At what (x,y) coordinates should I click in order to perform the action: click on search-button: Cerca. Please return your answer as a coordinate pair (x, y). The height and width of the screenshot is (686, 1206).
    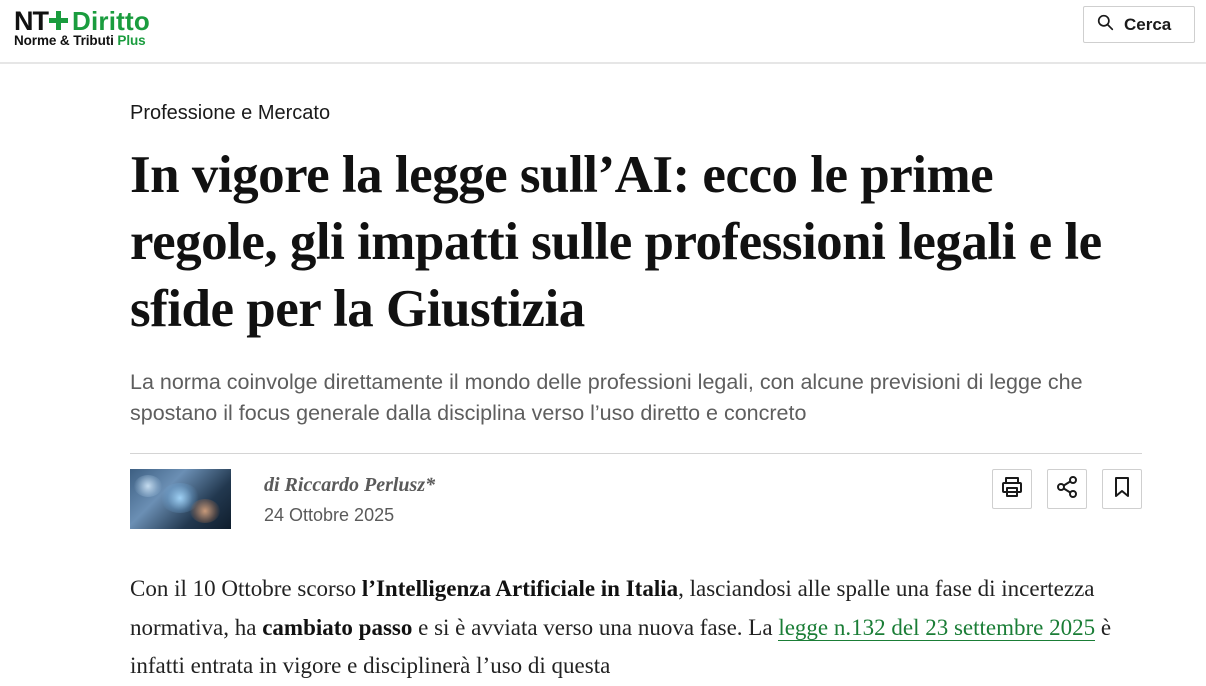
    Looking at the image, I should click on (1139, 24).